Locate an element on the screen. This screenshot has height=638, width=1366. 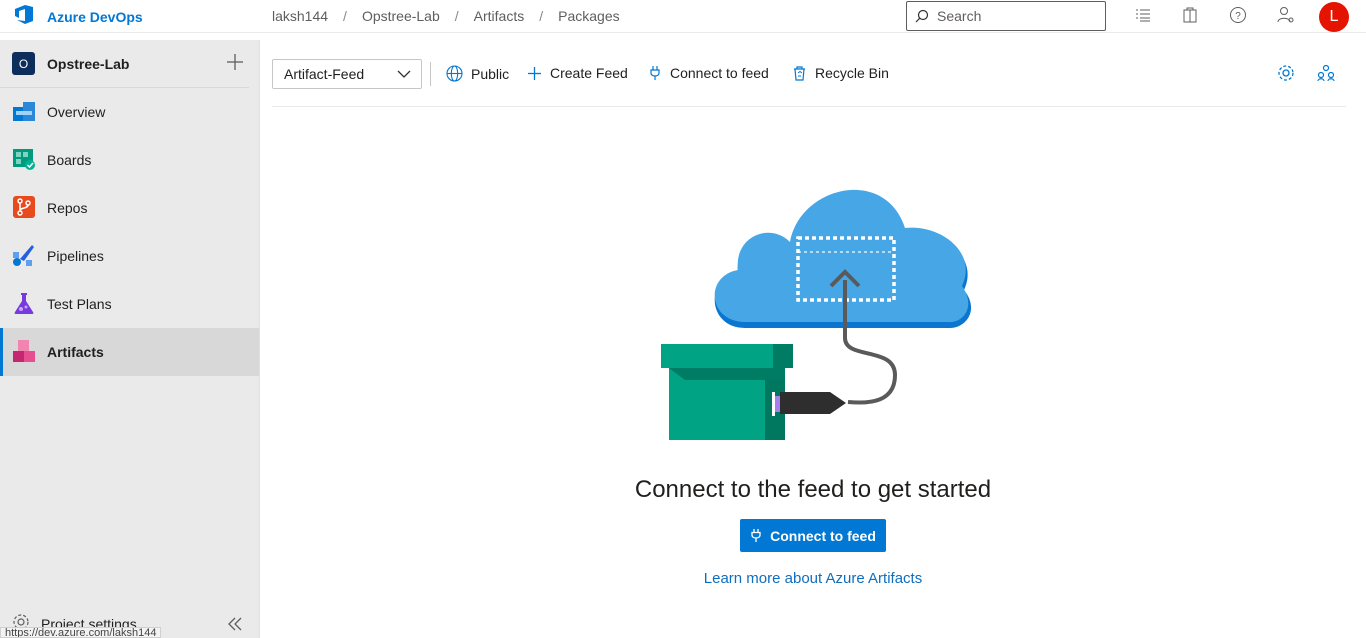
sidebar-item-overview: Overview is located at coordinates (129, 112).